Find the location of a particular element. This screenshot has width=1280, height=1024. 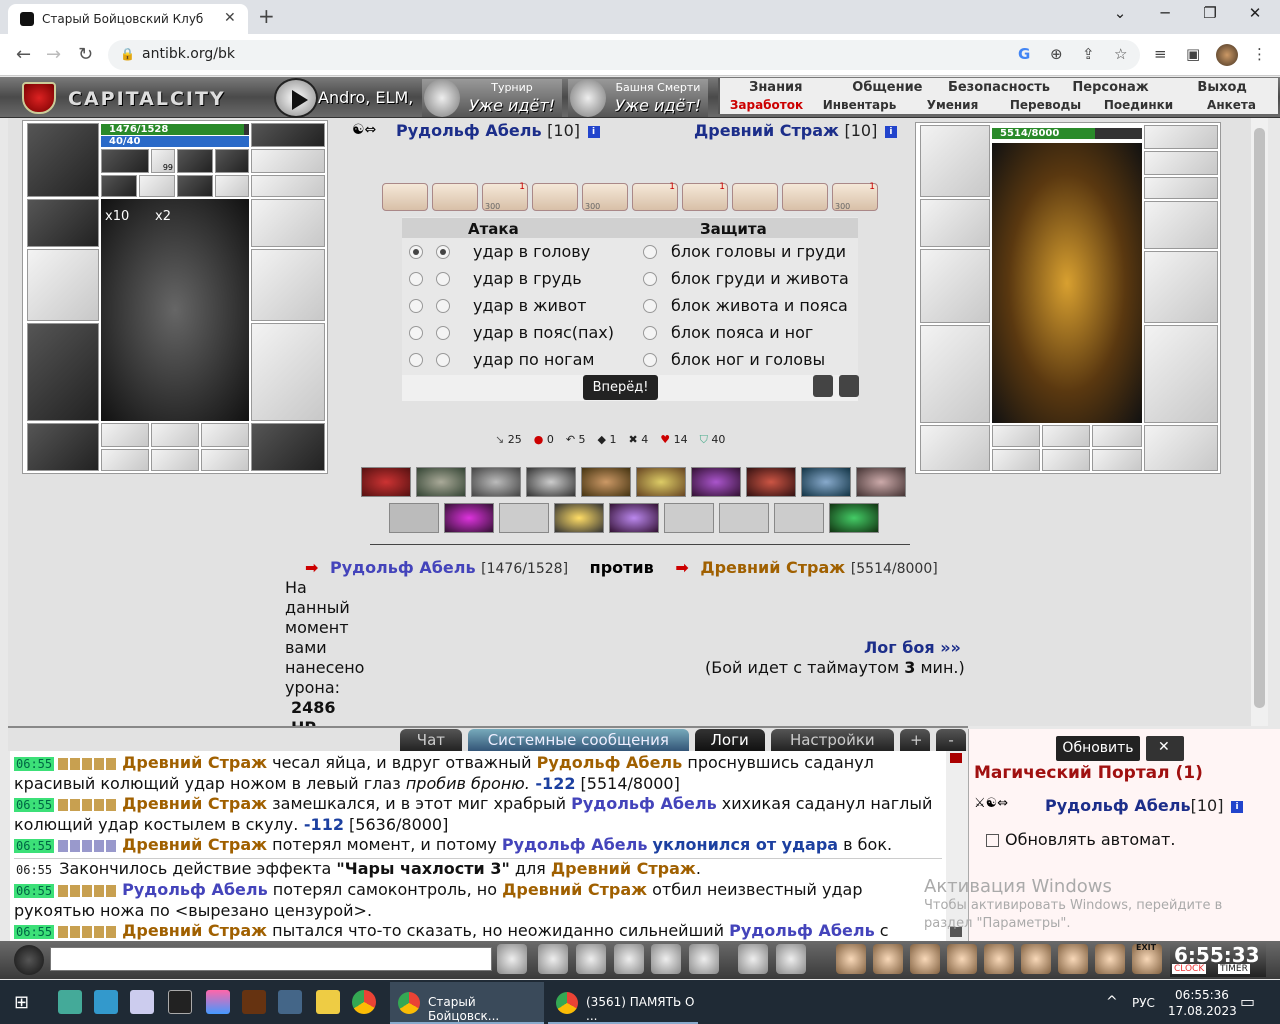

attack3-radio-a is located at coordinates (416, 306).